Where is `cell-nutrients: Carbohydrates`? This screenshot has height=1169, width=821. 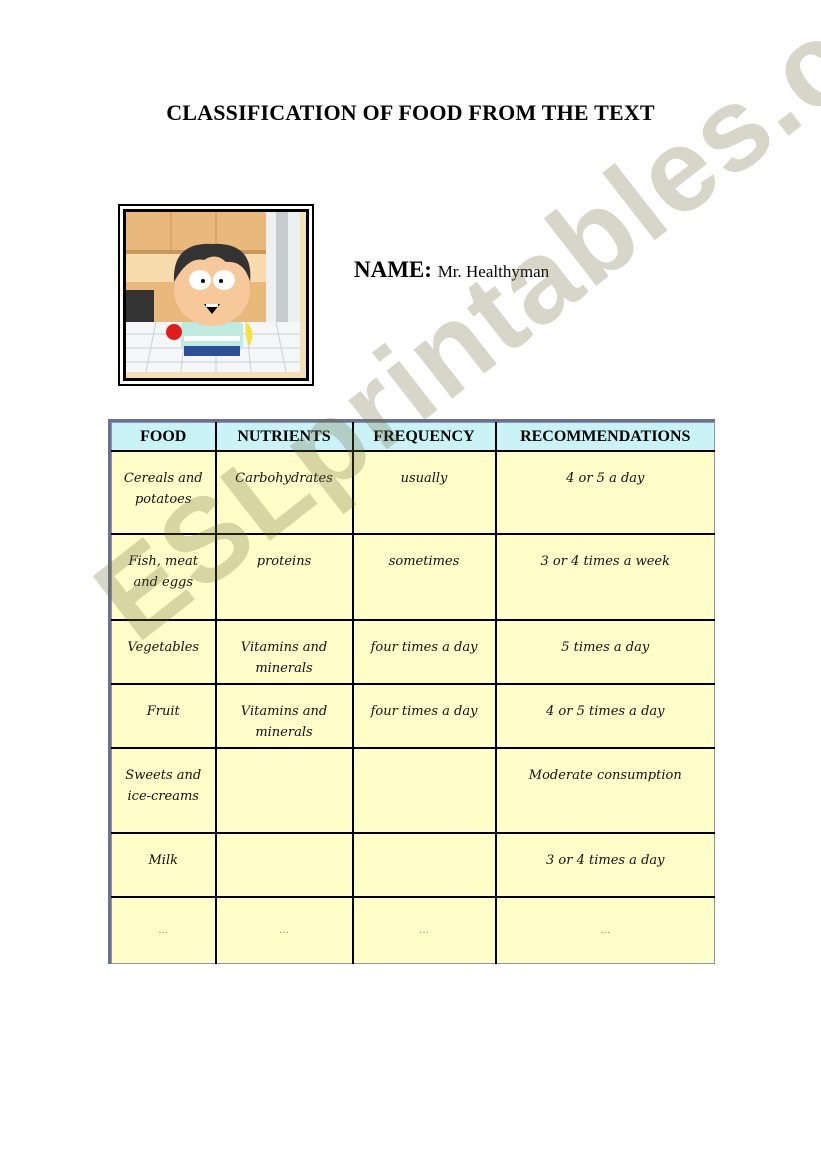
cell-nutrients: Carbohydrates is located at coordinates (284, 492).